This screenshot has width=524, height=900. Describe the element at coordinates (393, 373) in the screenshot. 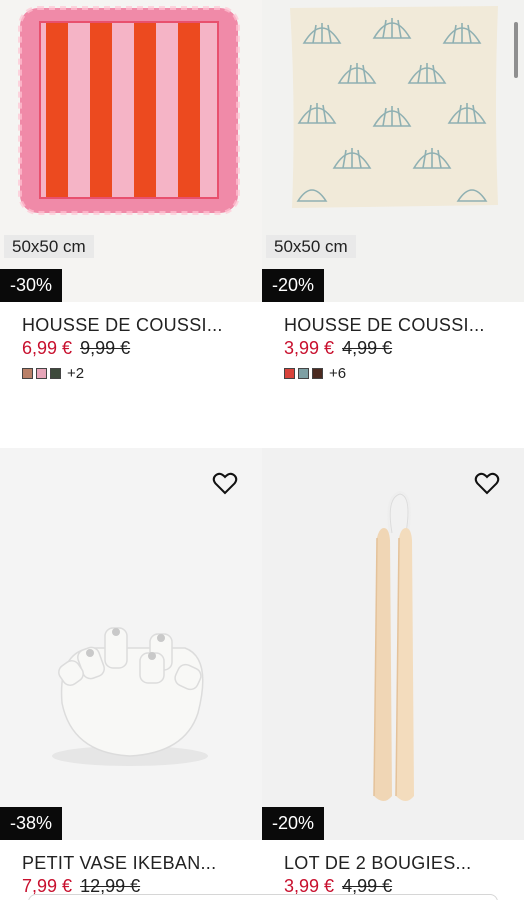

I see `color-swatches: +6` at that location.